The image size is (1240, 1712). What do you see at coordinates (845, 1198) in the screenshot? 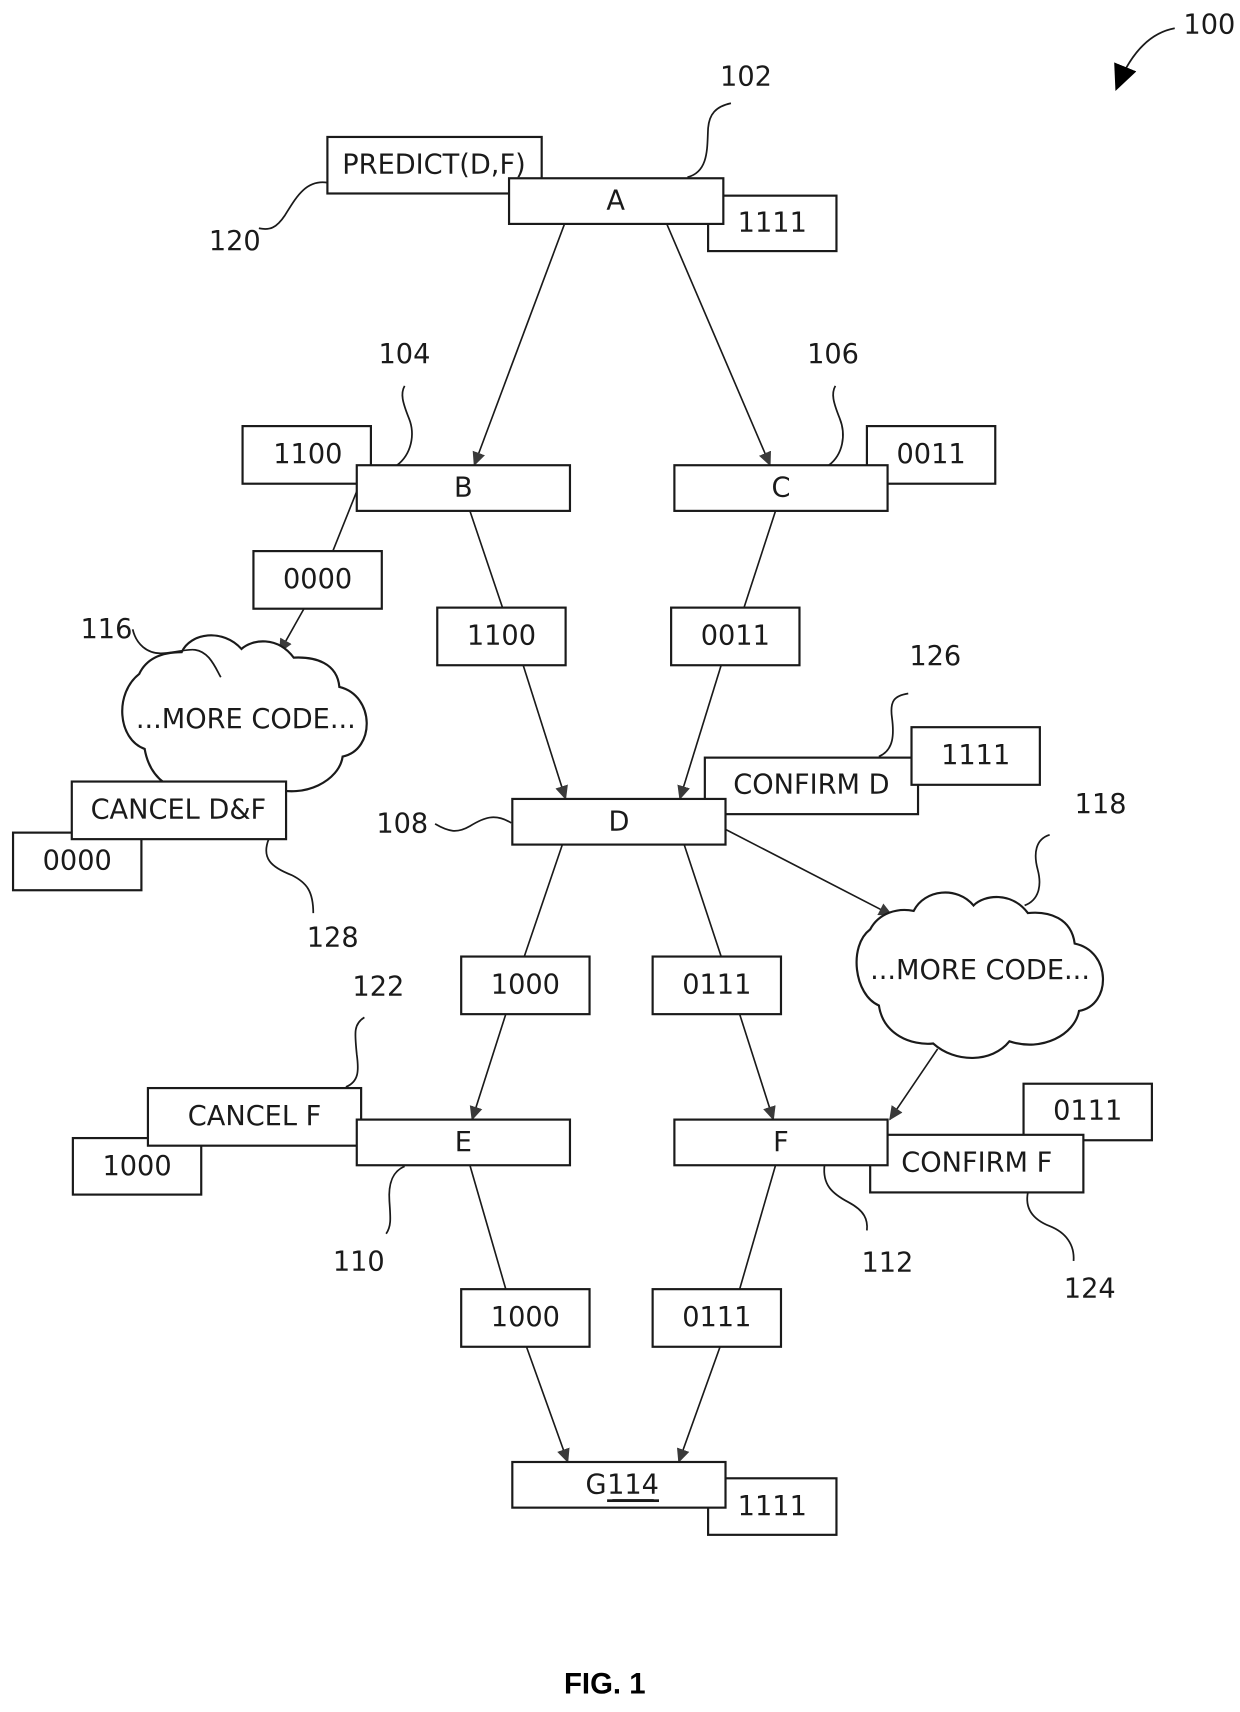
I see `node-f-ref-leader` at bounding box center [845, 1198].